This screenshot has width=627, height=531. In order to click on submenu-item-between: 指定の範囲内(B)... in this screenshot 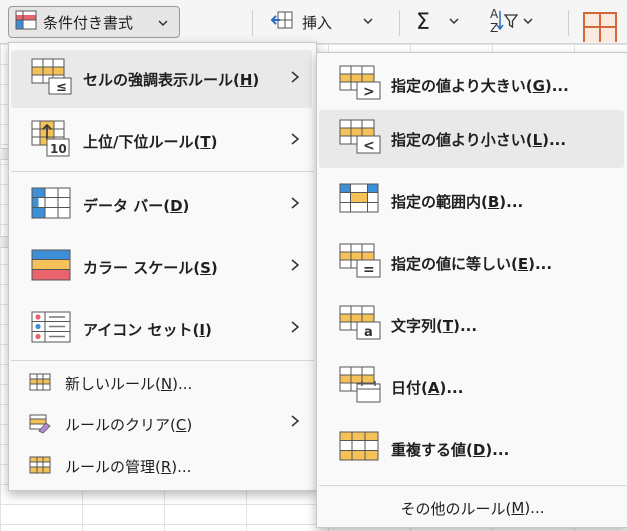, I will do `click(471, 201)`.